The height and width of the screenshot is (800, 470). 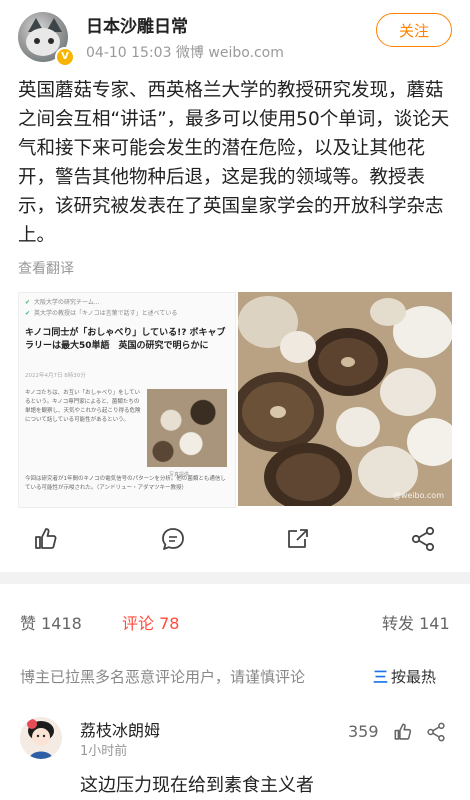 What do you see at coordinates (414, 677) in the screenshot?
I see `sort-label: 按最热` at bounding box center [414, 677].